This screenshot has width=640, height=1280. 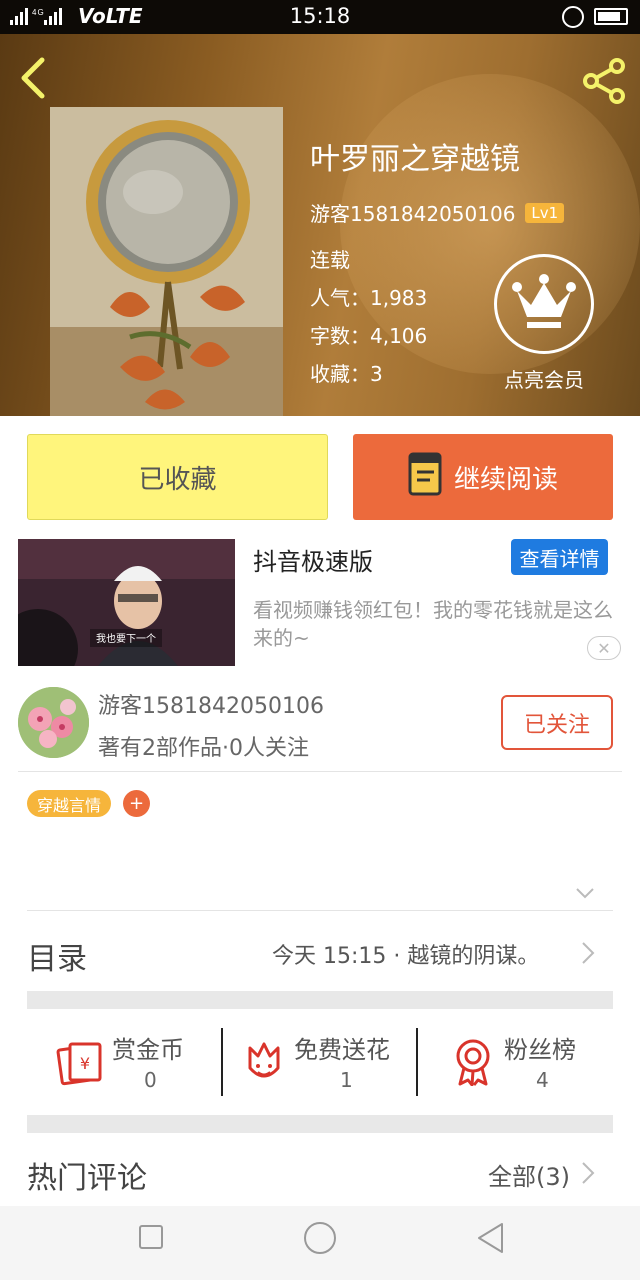 I want to click on send-flowers: 免费送花 1, so click(x=324, y=1065).